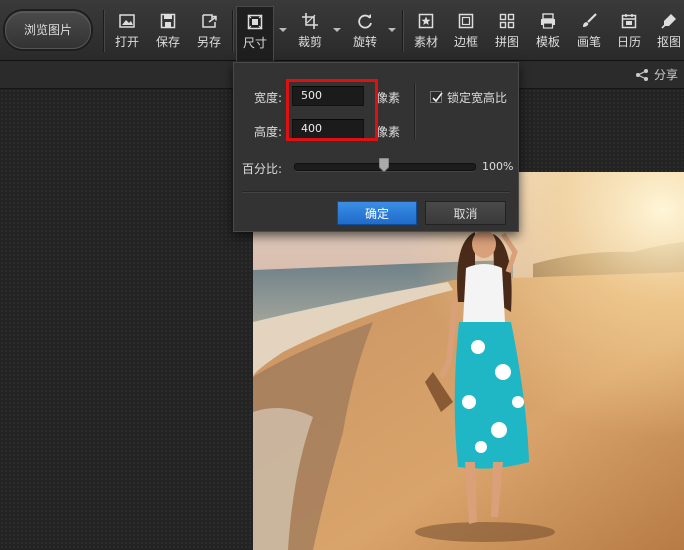 This screenshot has height=550, width=684. Describe the element at coordinates (669, 31) in the screenshot. I see `cutout-button: 抠图` at that location.